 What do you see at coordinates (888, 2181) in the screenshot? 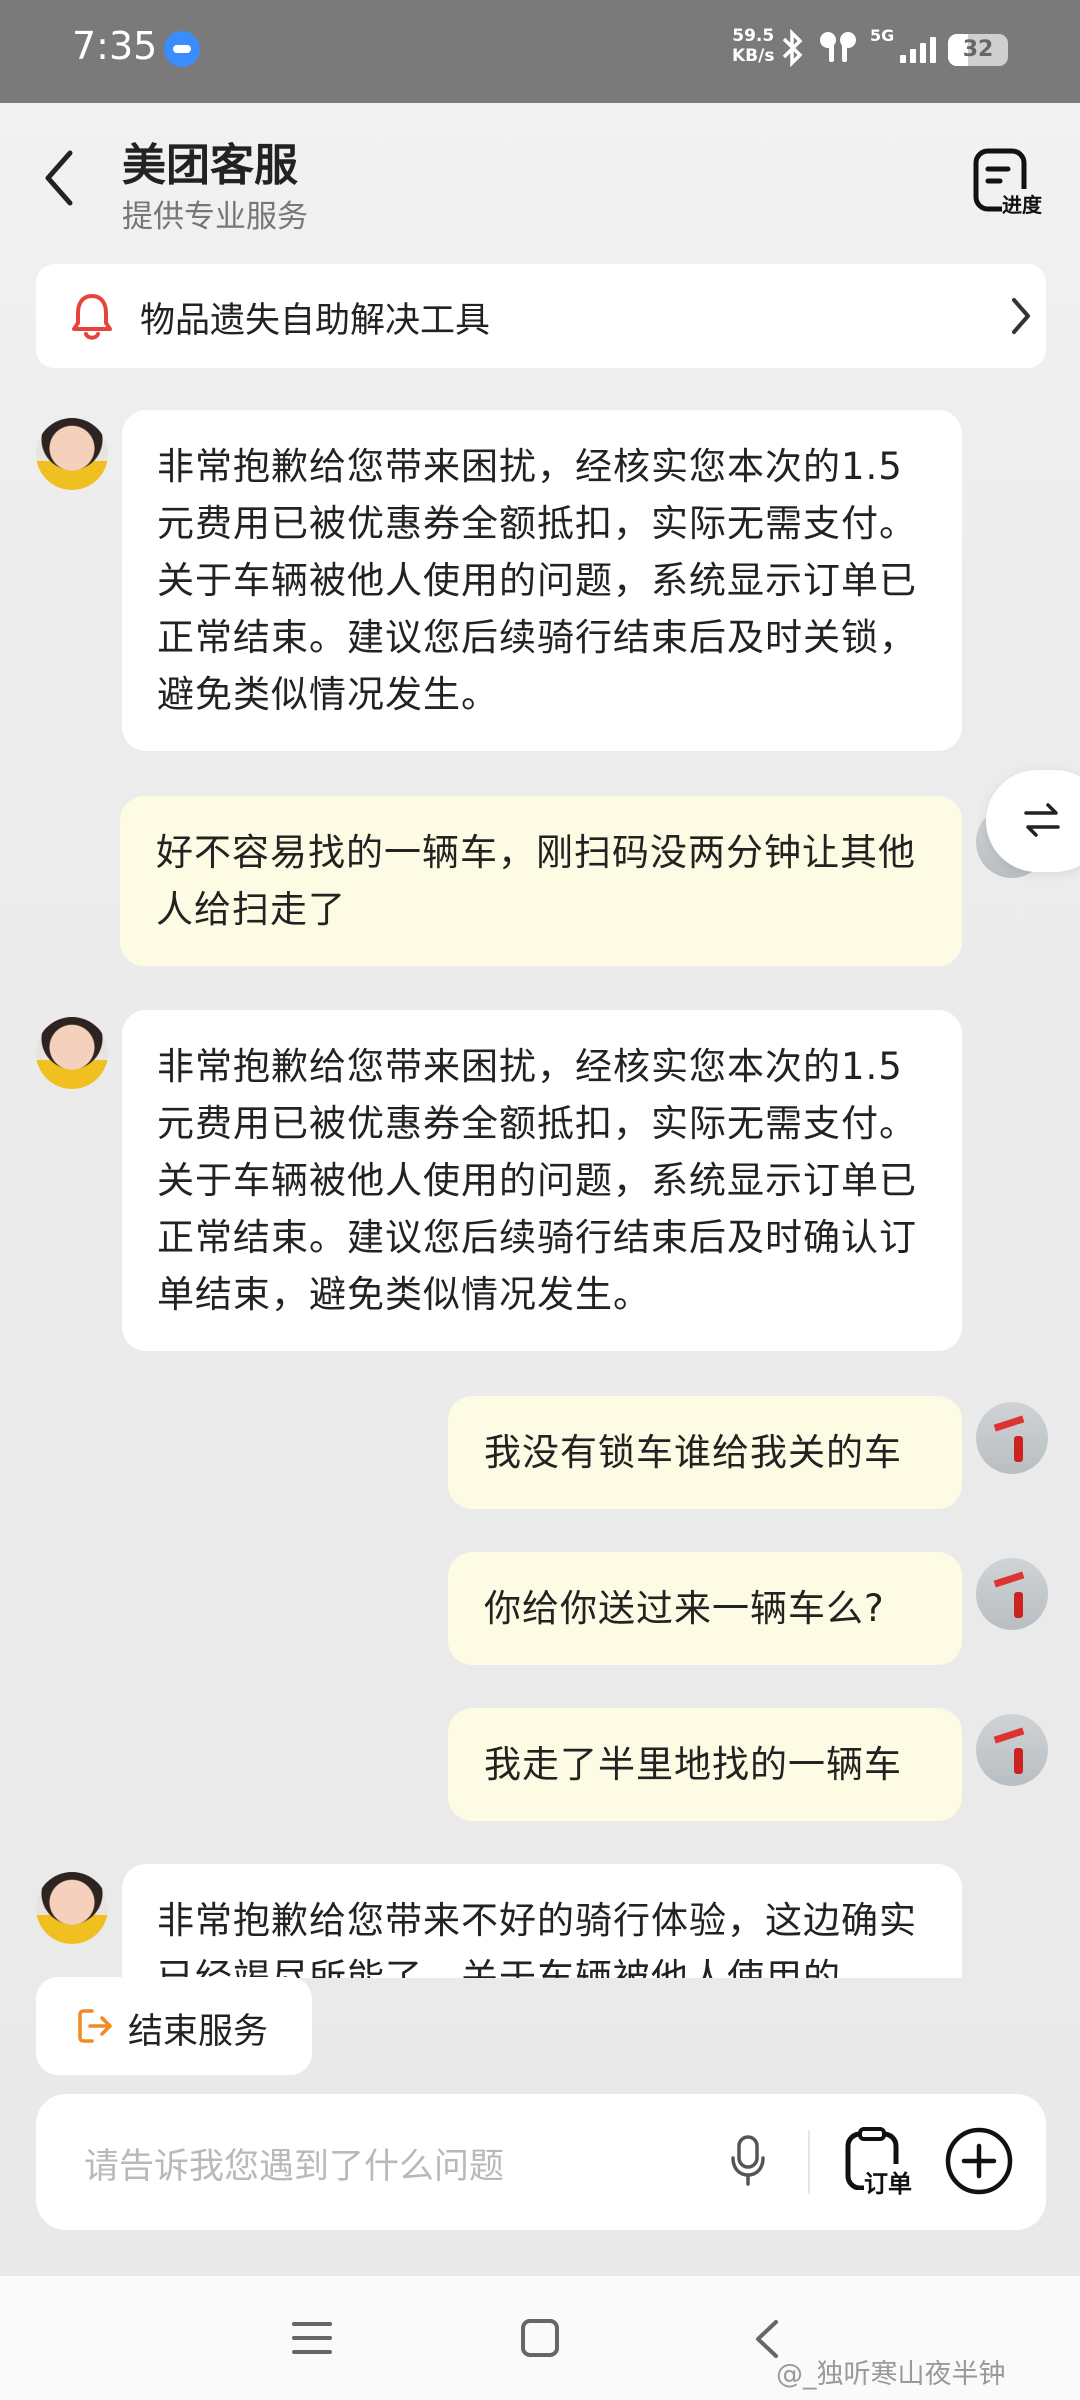
I see `order-label: 订单` at bounding box center [888, 2181].